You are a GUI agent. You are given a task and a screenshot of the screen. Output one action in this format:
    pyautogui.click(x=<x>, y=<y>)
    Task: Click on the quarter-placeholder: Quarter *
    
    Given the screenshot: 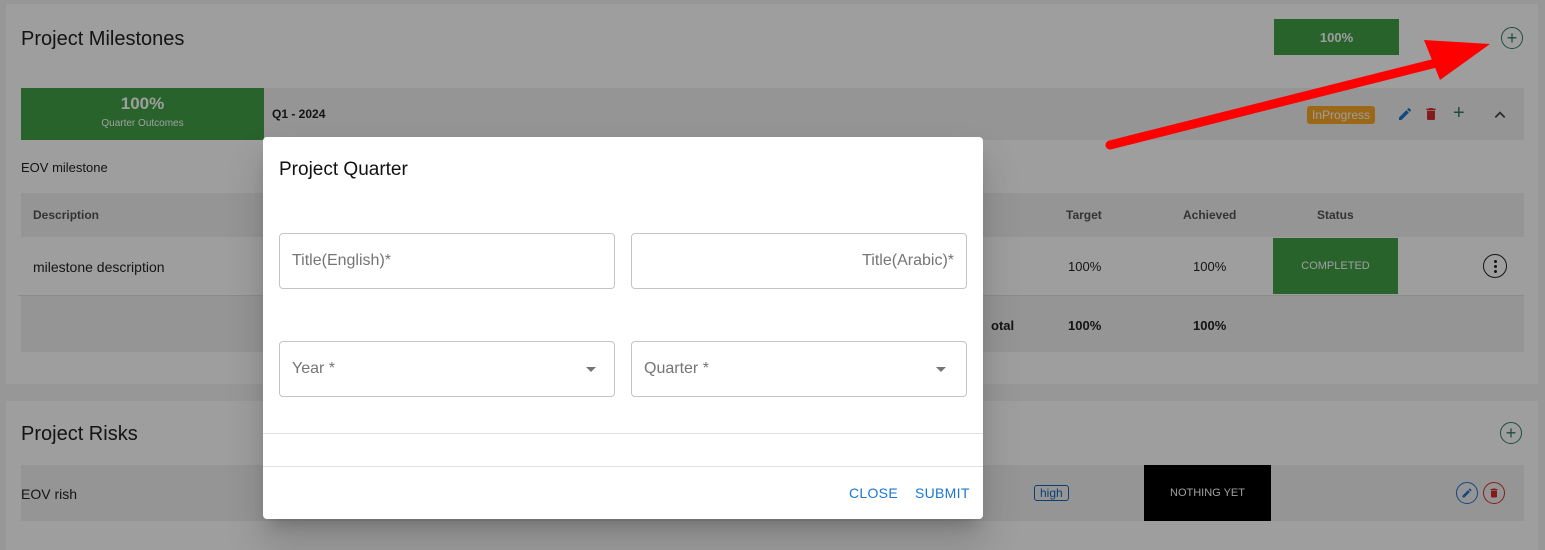 What is the action you would take?
    pyautogui.click(x=676, y=368)
    